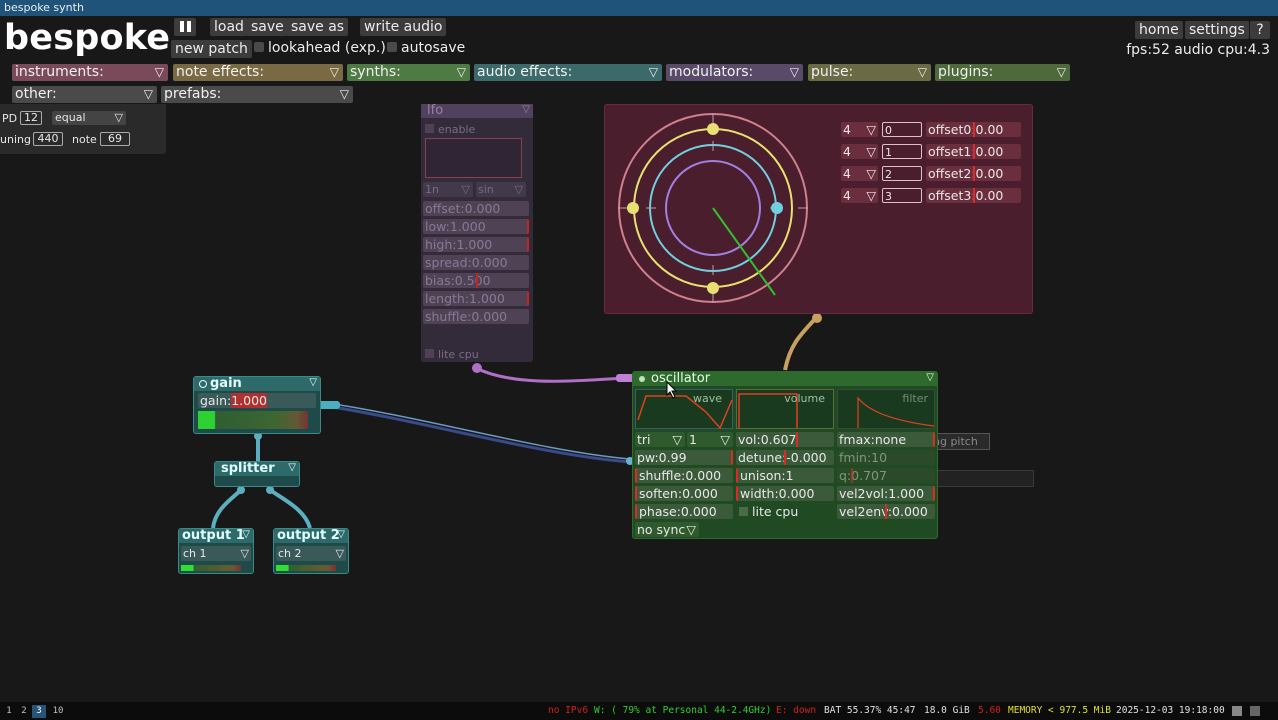 Image resolution: width=1278 pixels, height=720 pixels. What do you see at coordinates (966, 195) in the screenshot?
I see `poly-offset-value: offset3:0.00` at bounding box center [966, 195].